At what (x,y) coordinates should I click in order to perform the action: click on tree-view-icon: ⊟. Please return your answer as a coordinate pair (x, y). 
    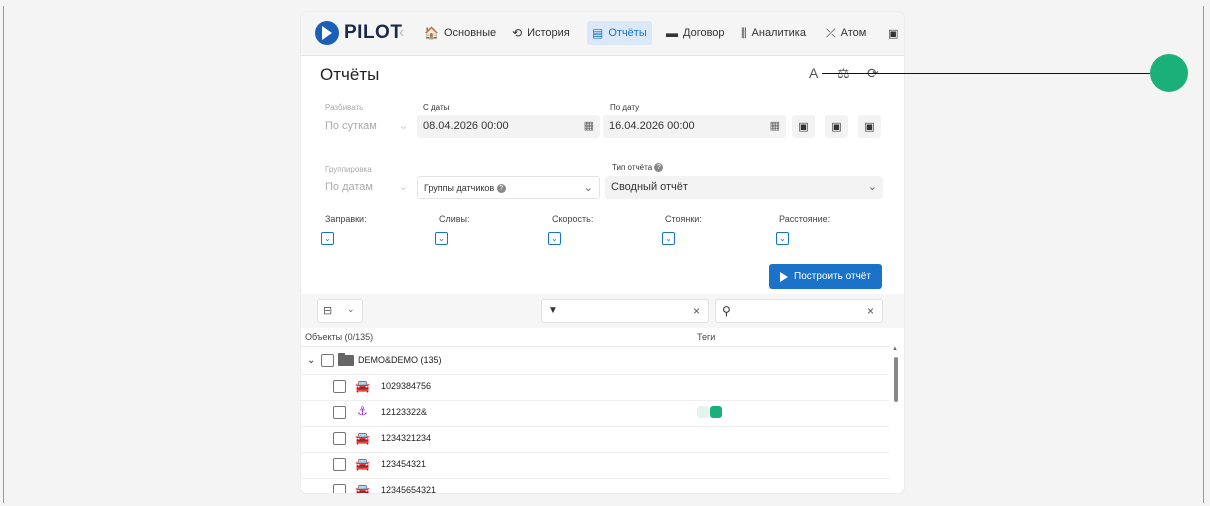
    Looking at the image, I should click on (328, 311).